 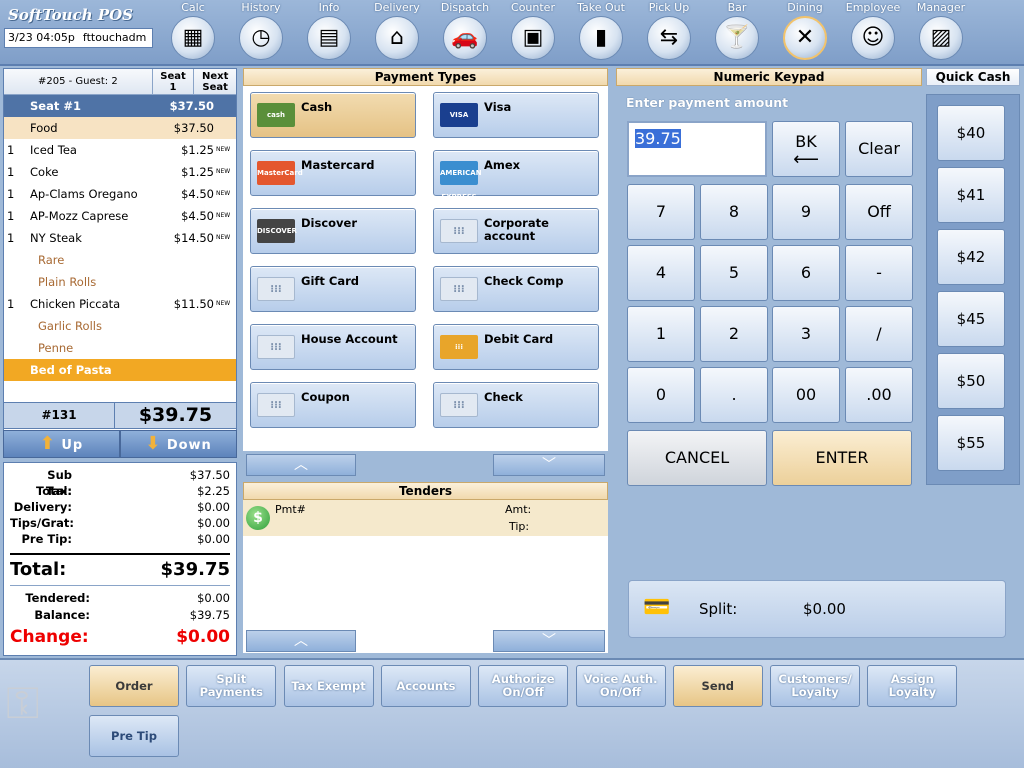 What do you see at coordinates (737, 38) in the screenshot?
I see `cocktail-icon: 🍸` at bounding box center [737, 38].